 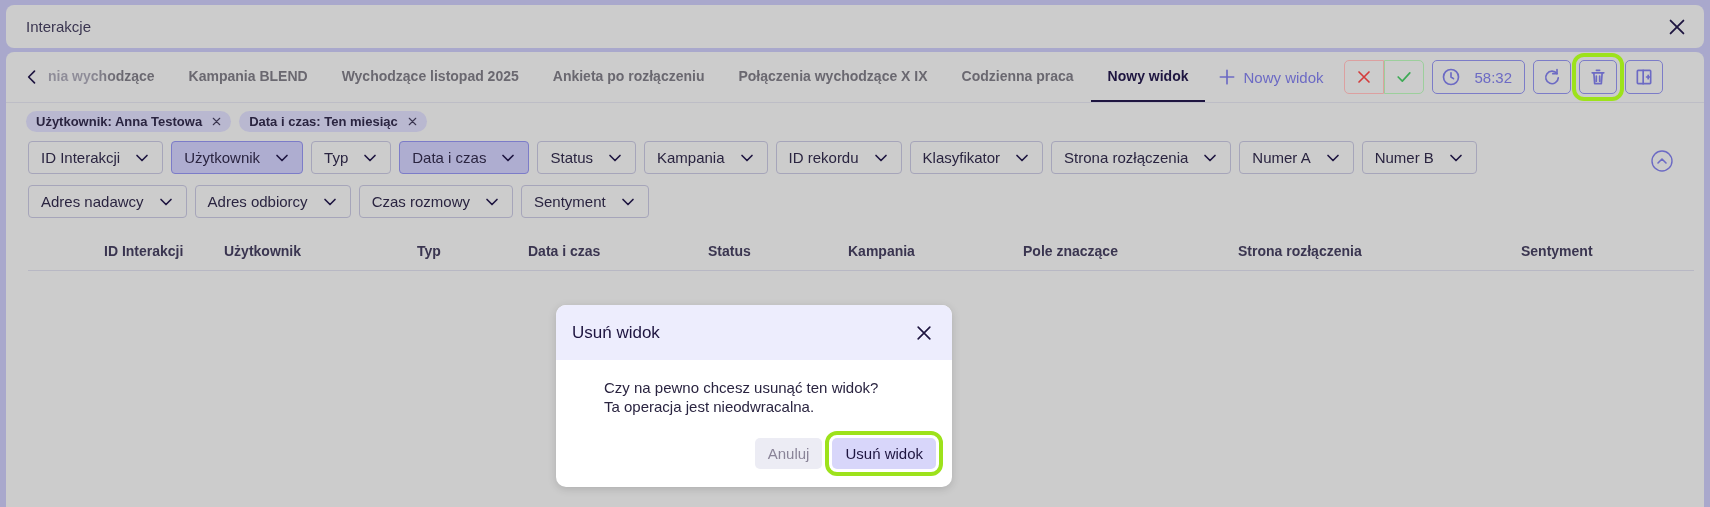 What do you see at coordinates (272, 201) in the screenshot?
I see `filter-dropdown: Adres odbiorcy` at bounding box center [272, 201].